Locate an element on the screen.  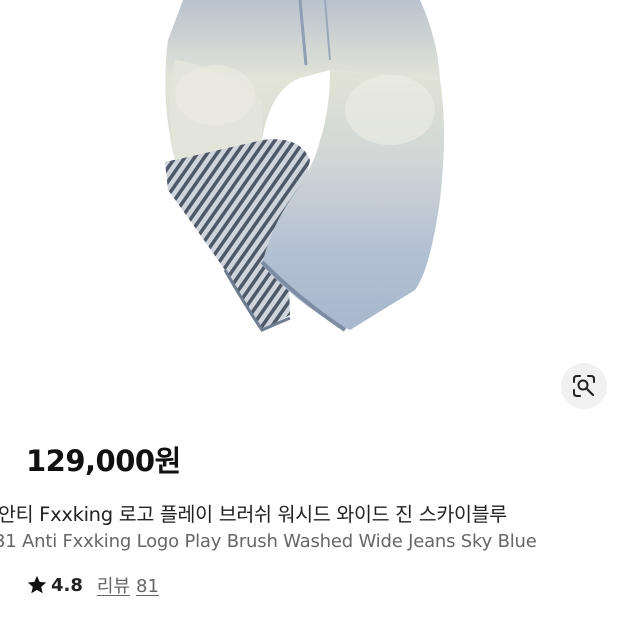
review-count-link: 리뷰 81 is located at coordinates (128, 585).